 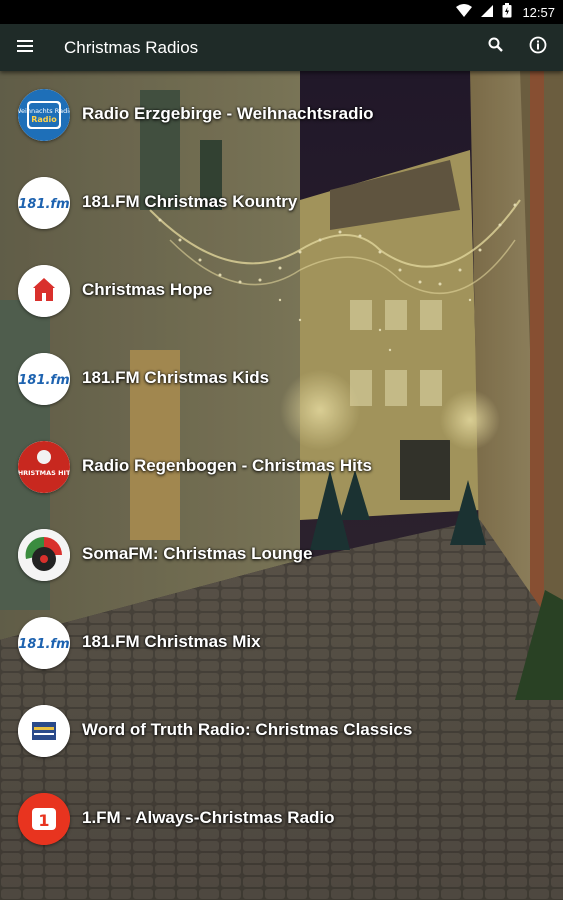 I want to click on station-name: 1.FM - Always-Christmas Radio, so click(x=208, y=817).